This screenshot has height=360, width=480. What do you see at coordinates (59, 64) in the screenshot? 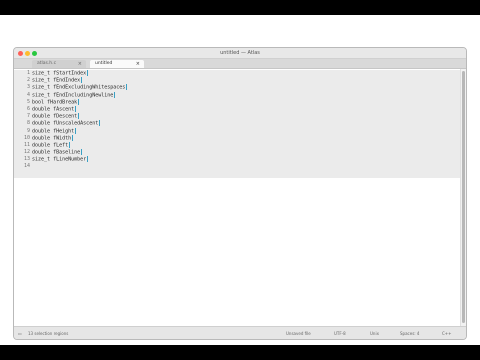
I see `tab-inactive: atlas.h.c ×` at bounding box center [59, 64].